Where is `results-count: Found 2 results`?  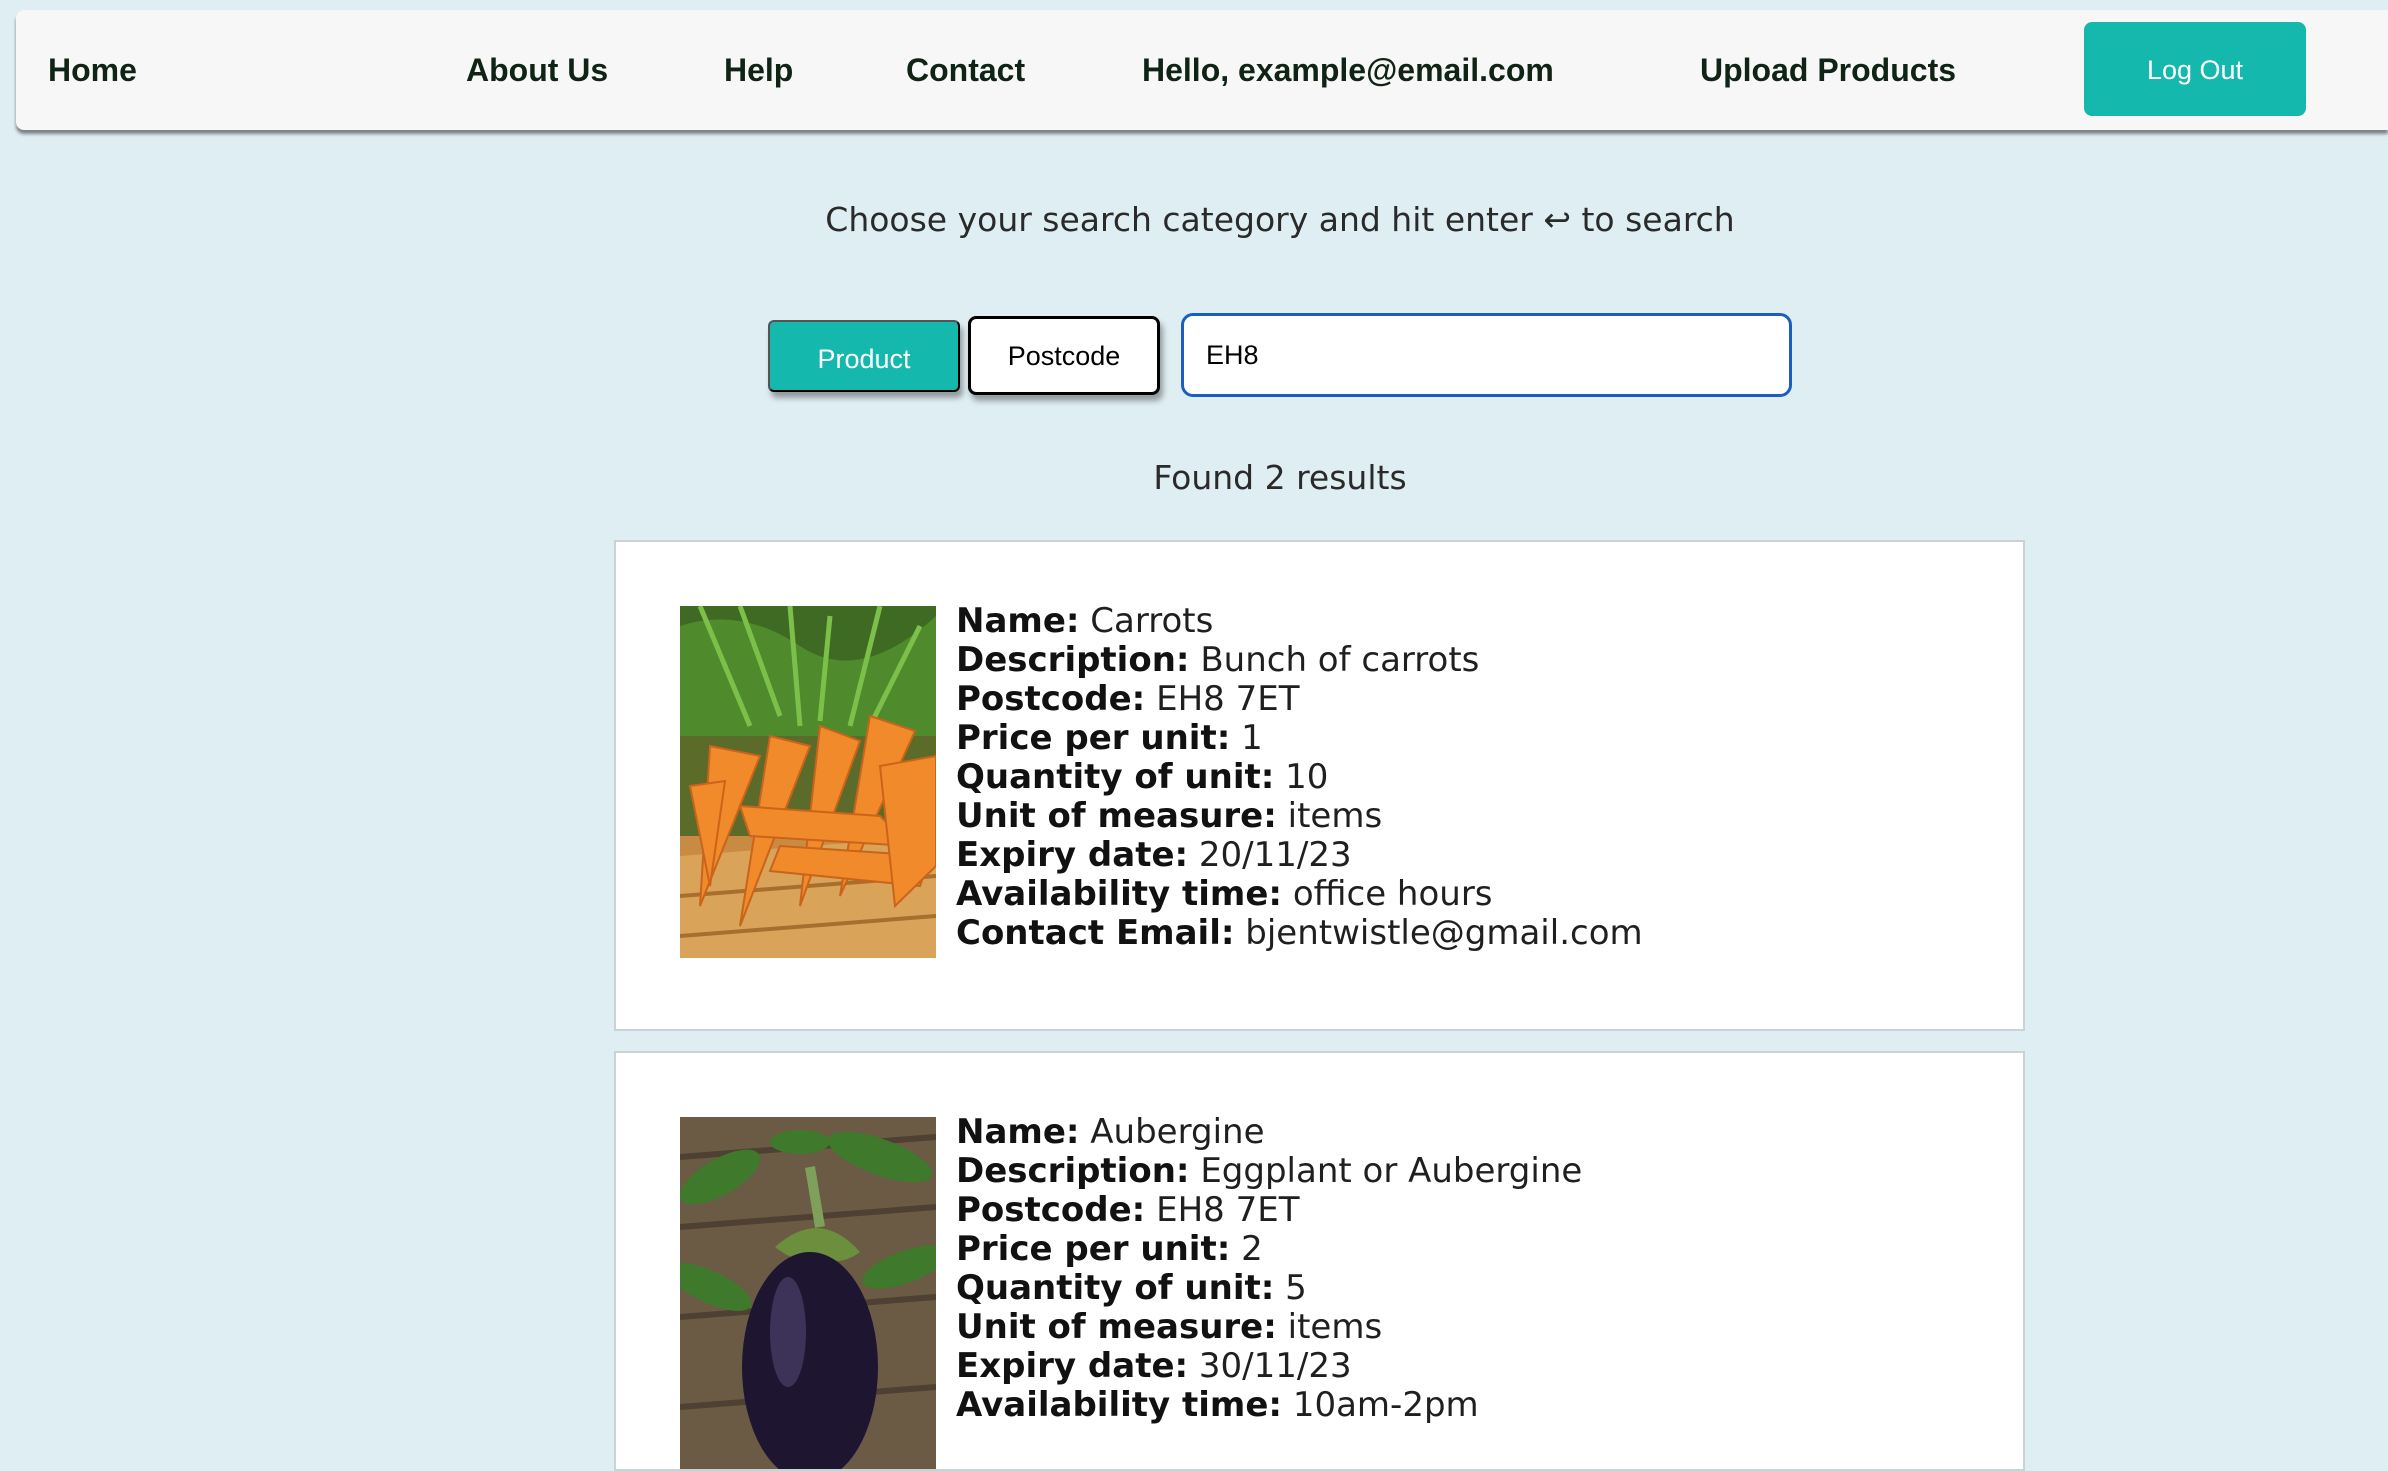 results-count: Found 2 results is located at coordinates (1280, 477).